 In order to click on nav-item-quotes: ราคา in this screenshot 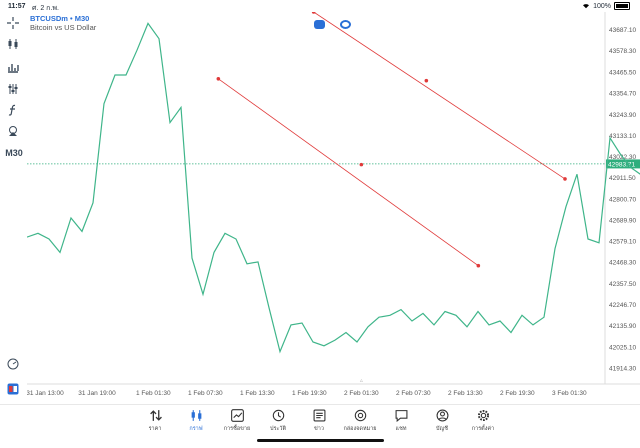, I will do `click(155, 421)`.